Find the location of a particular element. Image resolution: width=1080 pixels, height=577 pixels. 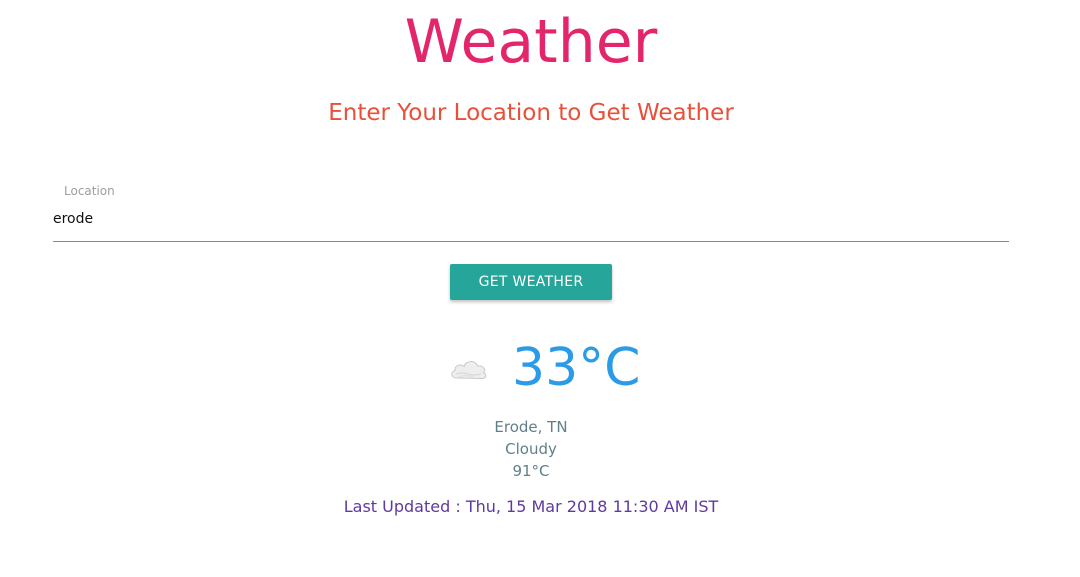

page-subtitle: Enter Your Location to Get Weather is located at coordinates (531, 113).